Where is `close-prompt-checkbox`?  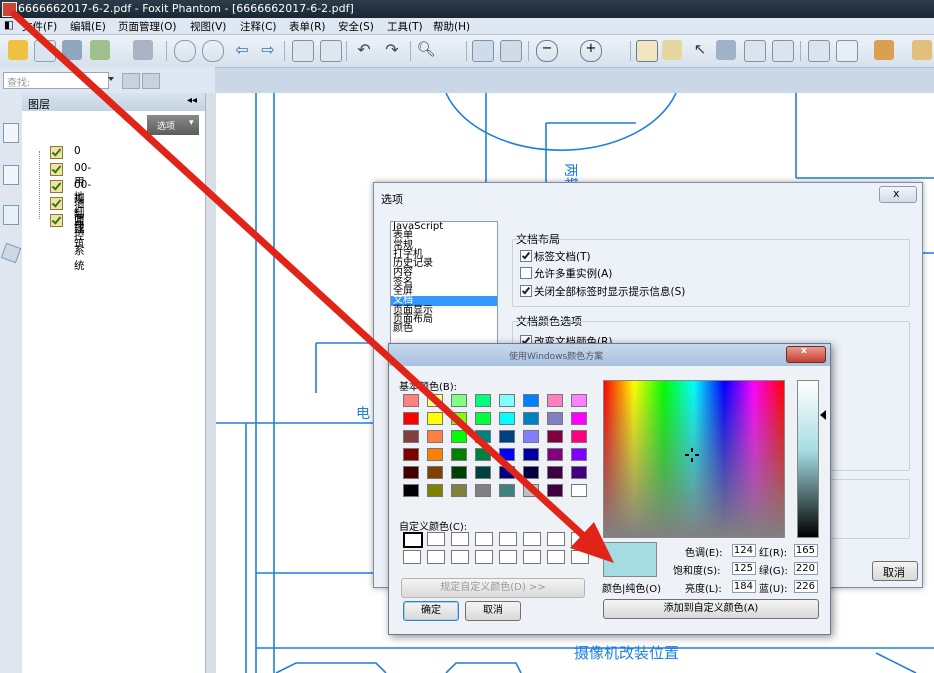
close-prompt-checkbox is located at coordinates (526, 291).